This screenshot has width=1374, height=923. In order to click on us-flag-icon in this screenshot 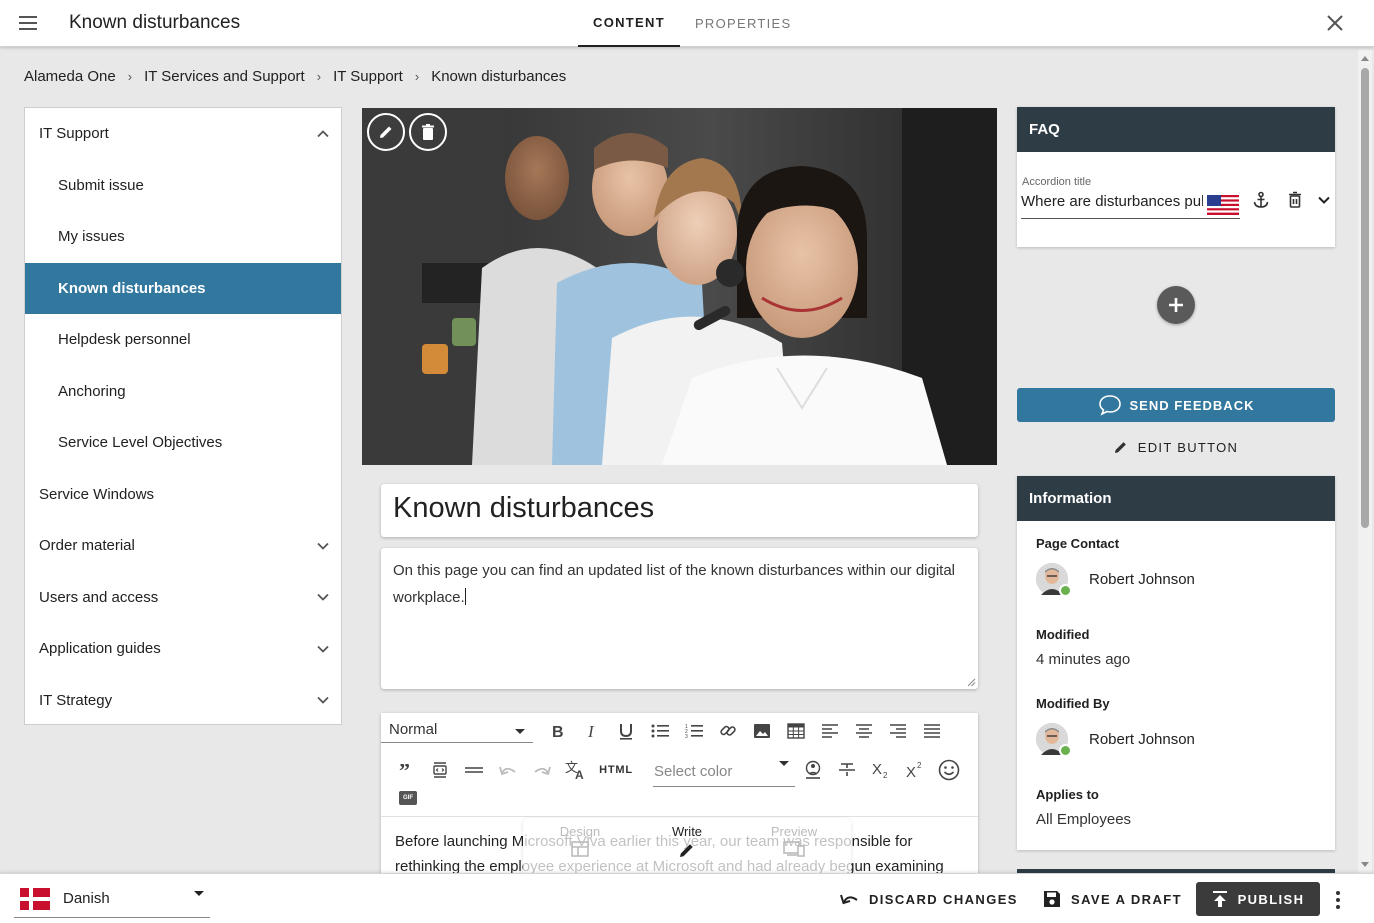, I will do `click(1223, 205)`.